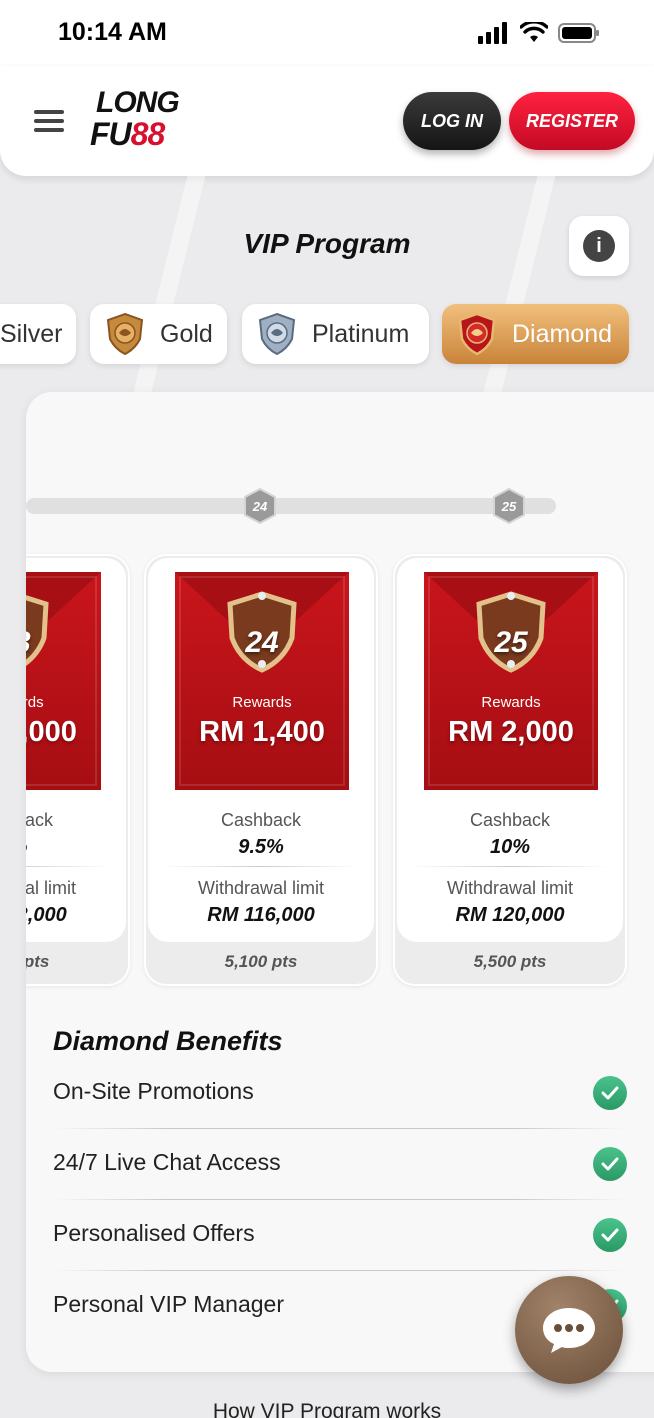  What do you see at coordinates (277, 334) in the screenshot?
I see `platinum-dragon-badge-icon` at bounding box center [277, 334].